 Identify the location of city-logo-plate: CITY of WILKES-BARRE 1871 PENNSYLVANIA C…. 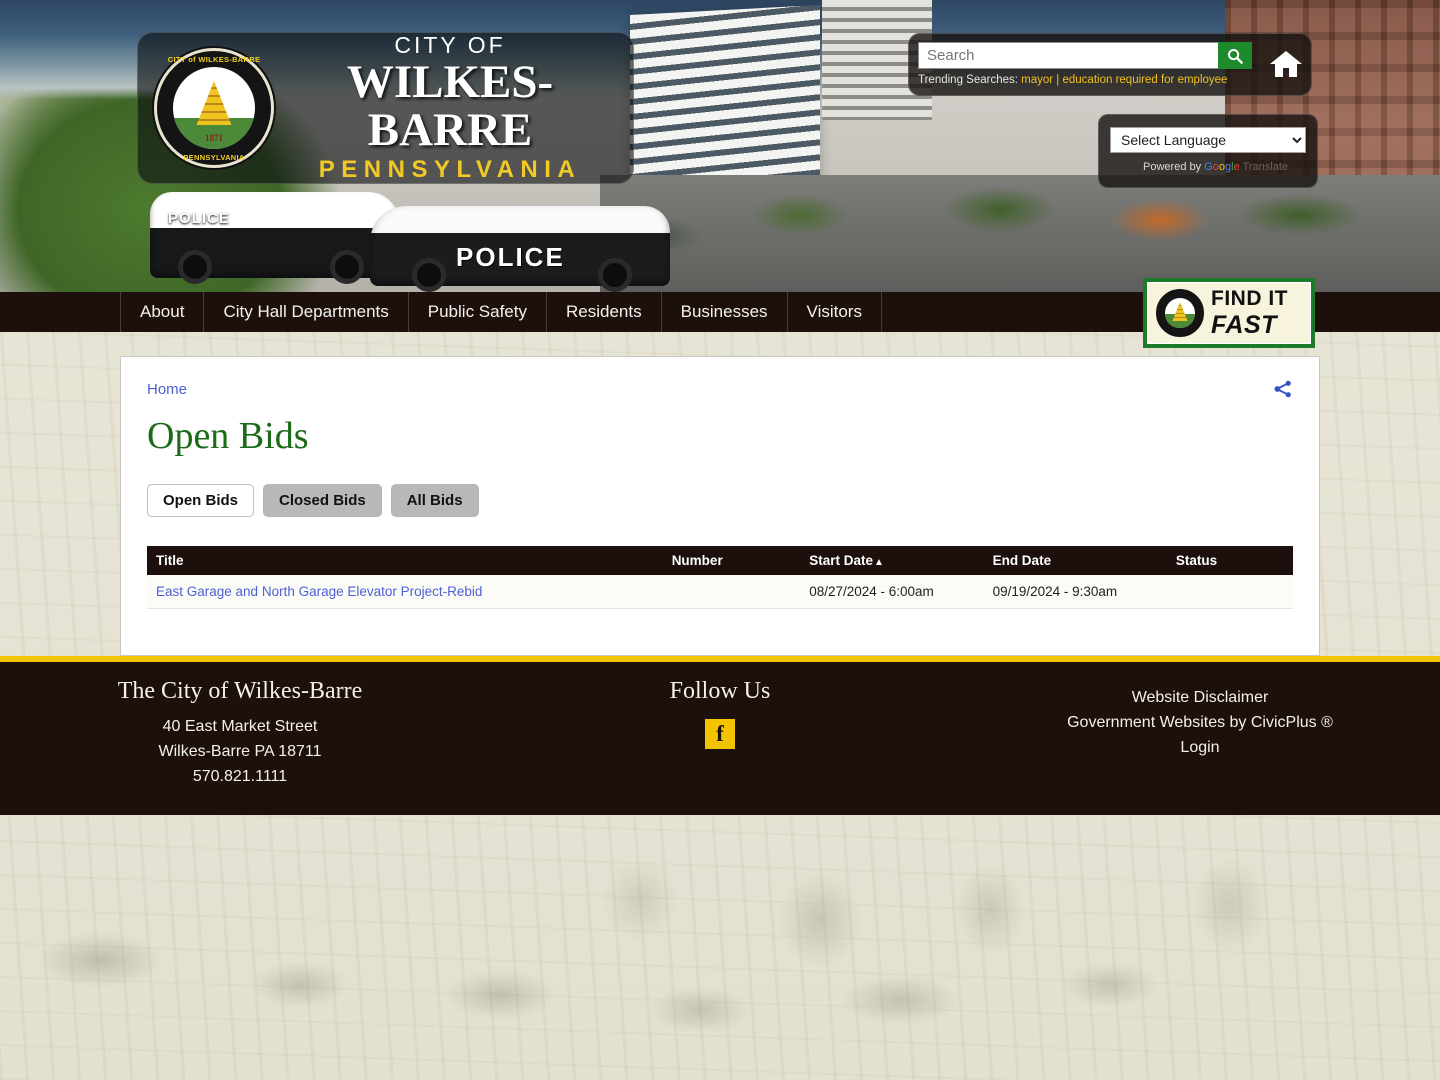
(385, 108).